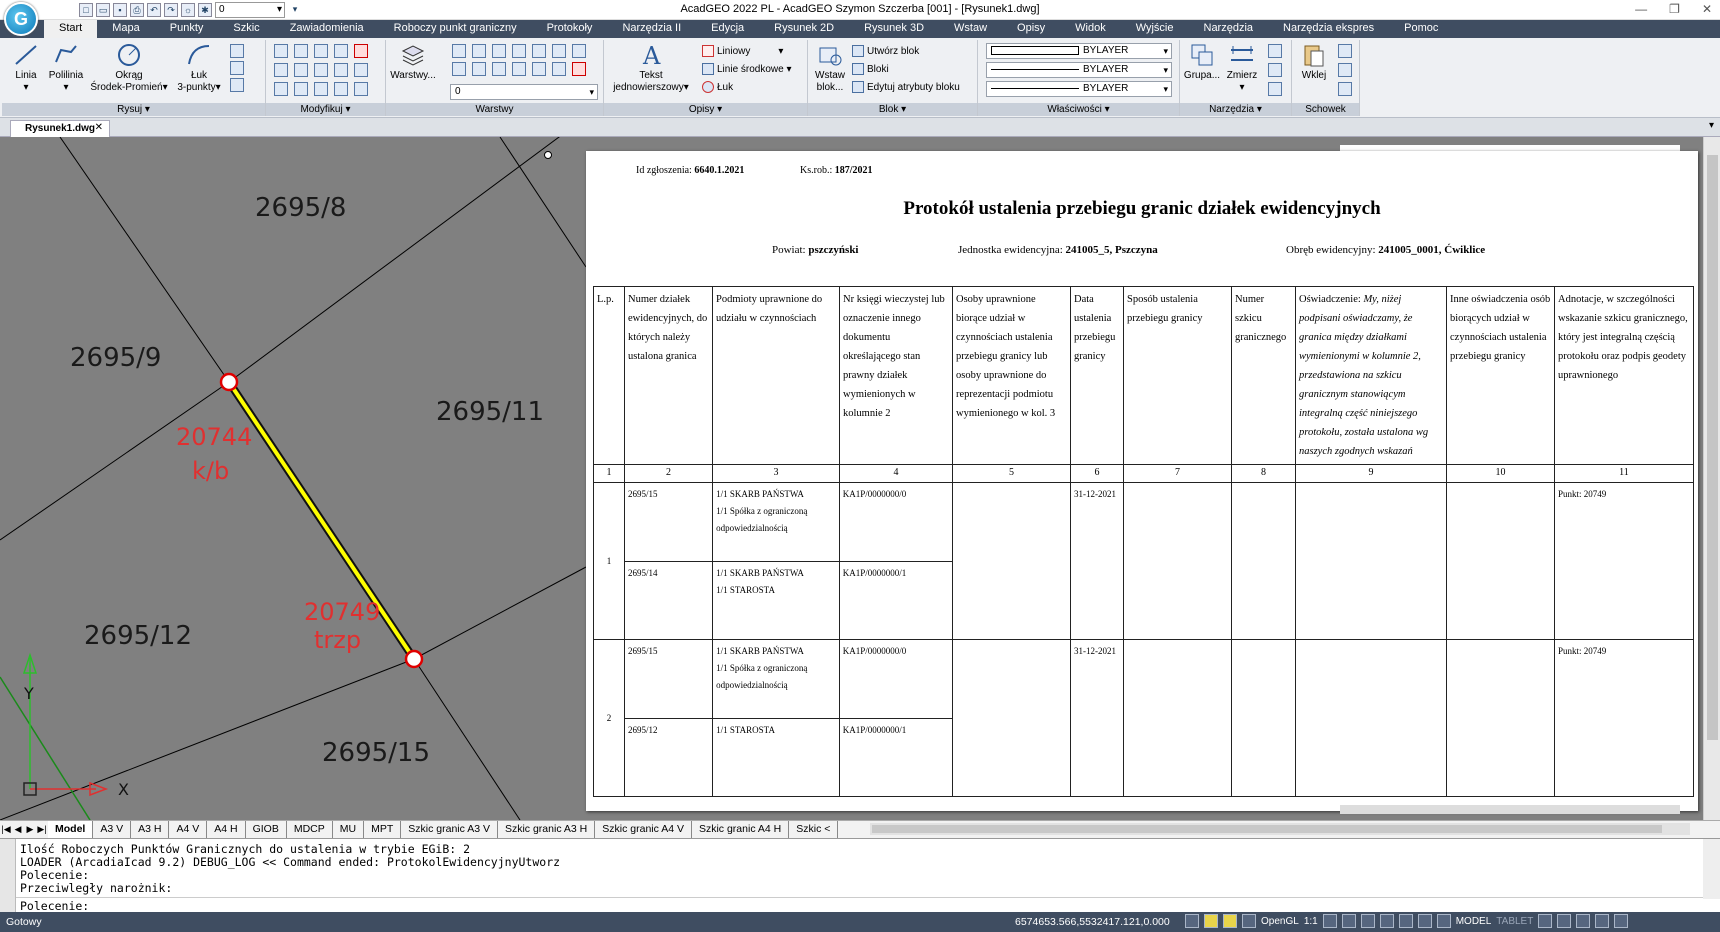 The image size is (1720, 932). Describe the element at coordinates (237, 85) in the screenshot. I see `rectangle-icon` at that location.